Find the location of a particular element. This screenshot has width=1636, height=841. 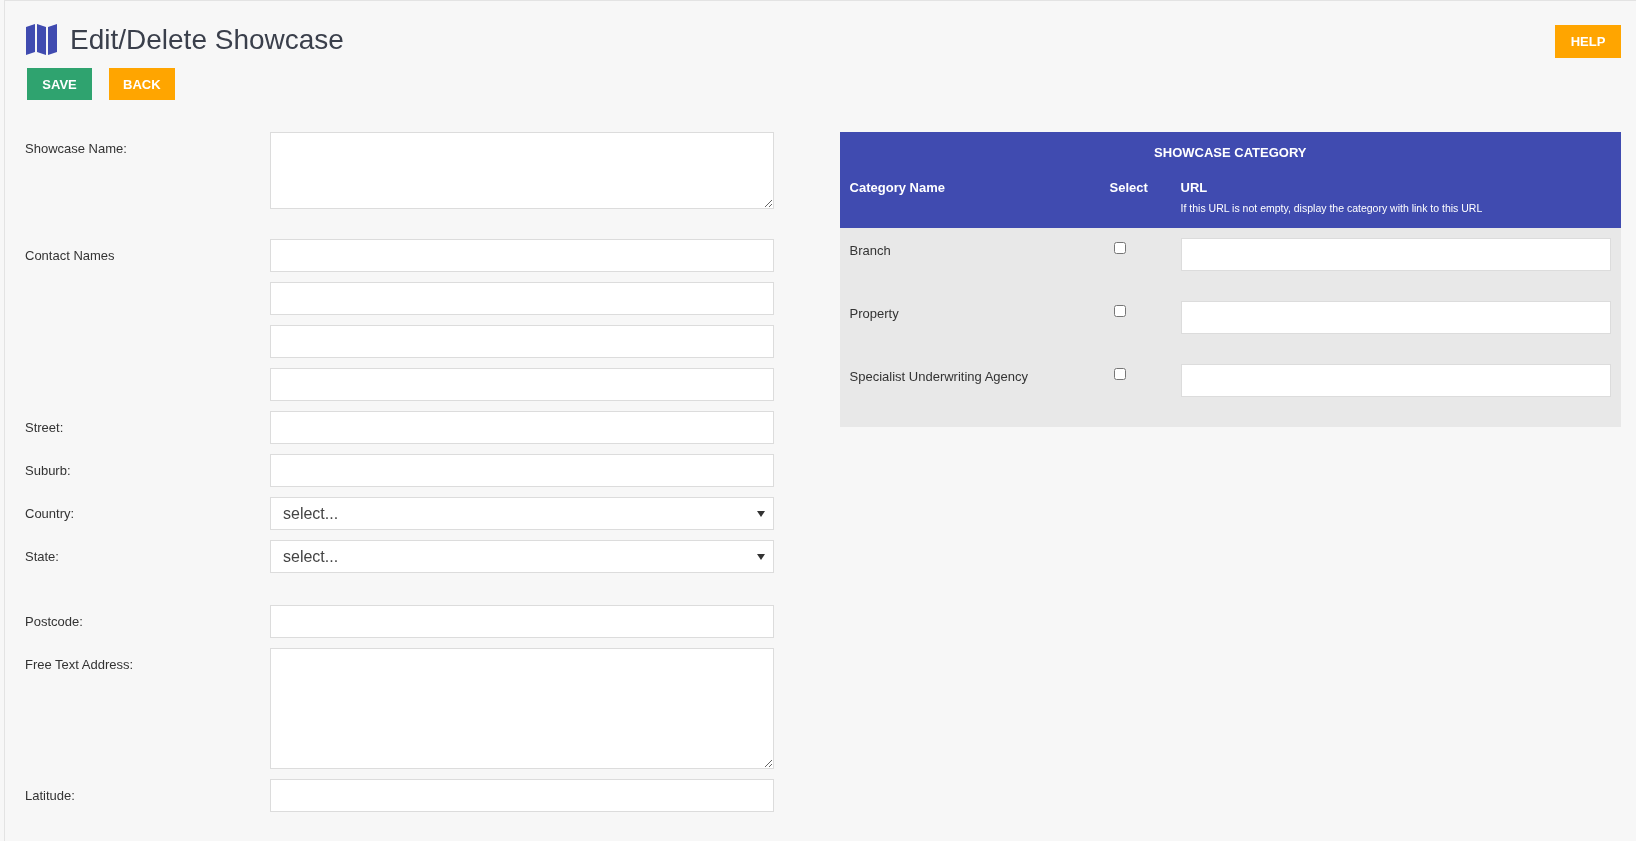

field-label: Suburb: is located at coordinates (48, 471).